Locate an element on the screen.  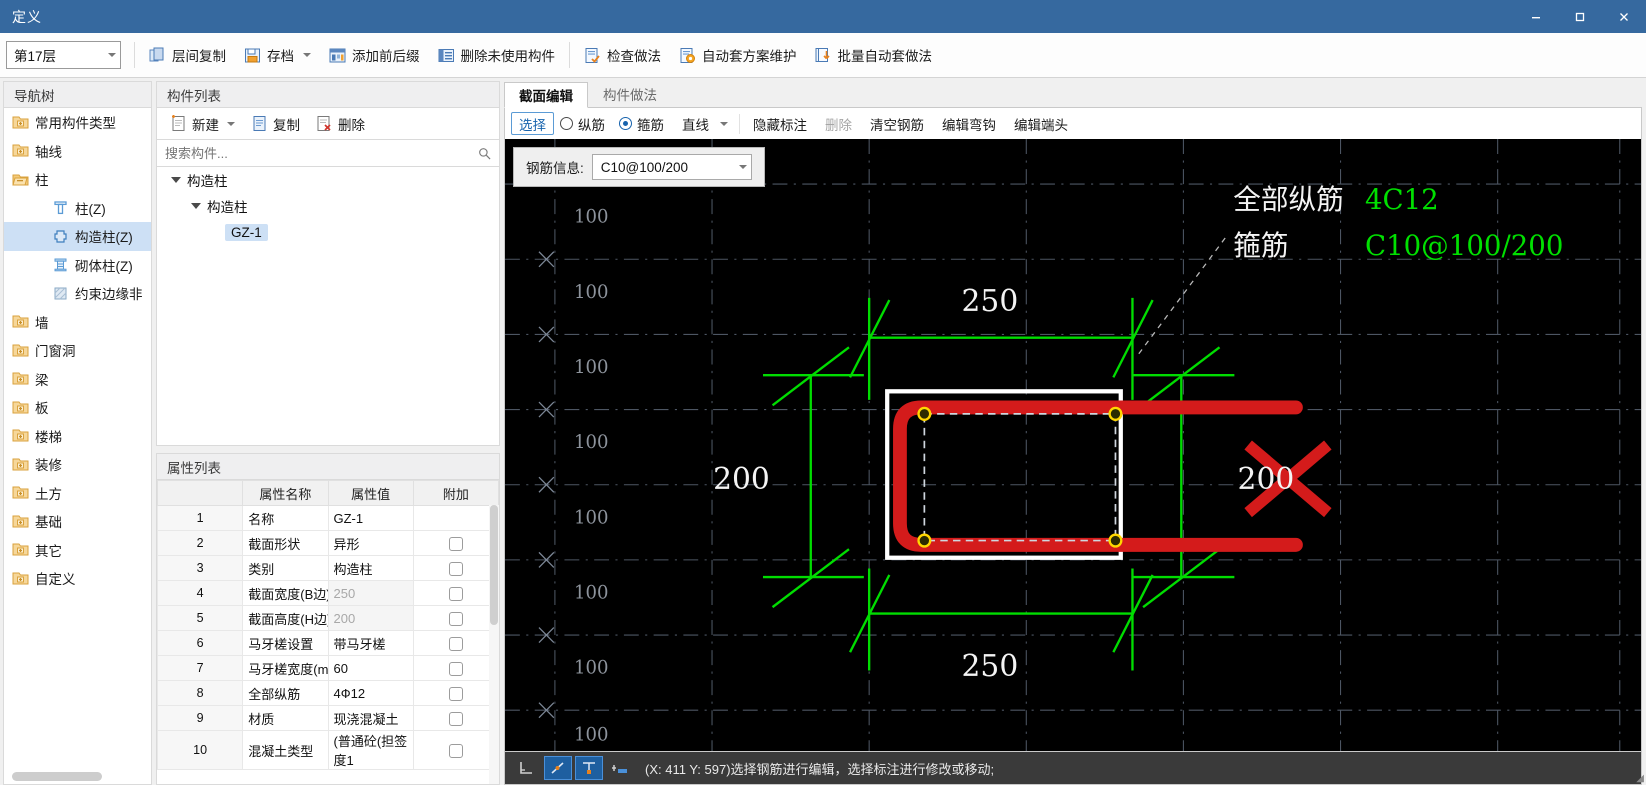
table-row: 5截面高度(H边)(...200 is located at coordinates (328, 618).